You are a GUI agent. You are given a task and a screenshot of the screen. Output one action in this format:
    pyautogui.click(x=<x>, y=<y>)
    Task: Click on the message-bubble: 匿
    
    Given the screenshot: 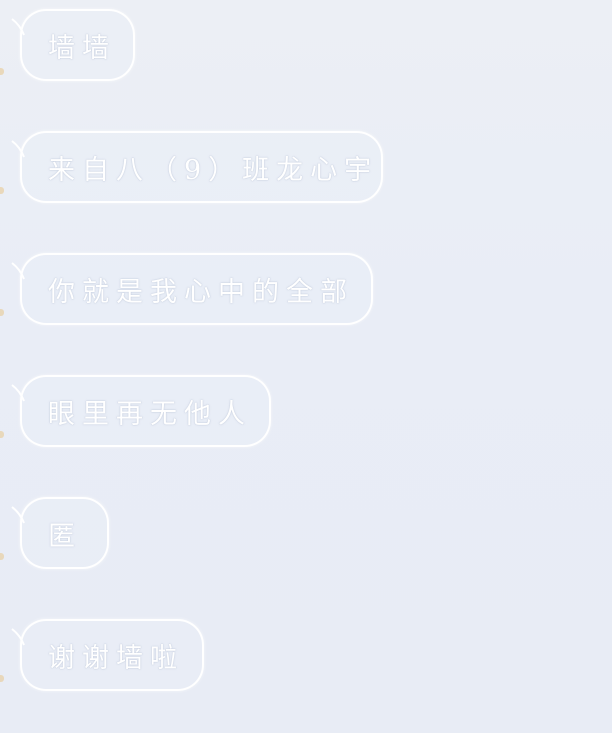 What is the action you would take?
    pyautogui.click(x=60, y=533)
    